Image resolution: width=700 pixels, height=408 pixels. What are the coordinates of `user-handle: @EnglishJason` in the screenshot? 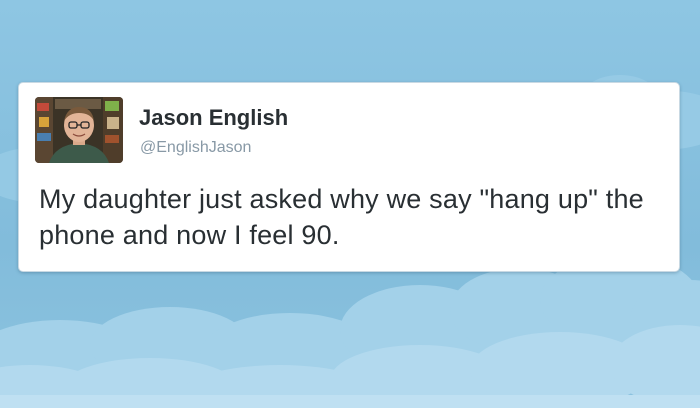 It's located at (195, 148).